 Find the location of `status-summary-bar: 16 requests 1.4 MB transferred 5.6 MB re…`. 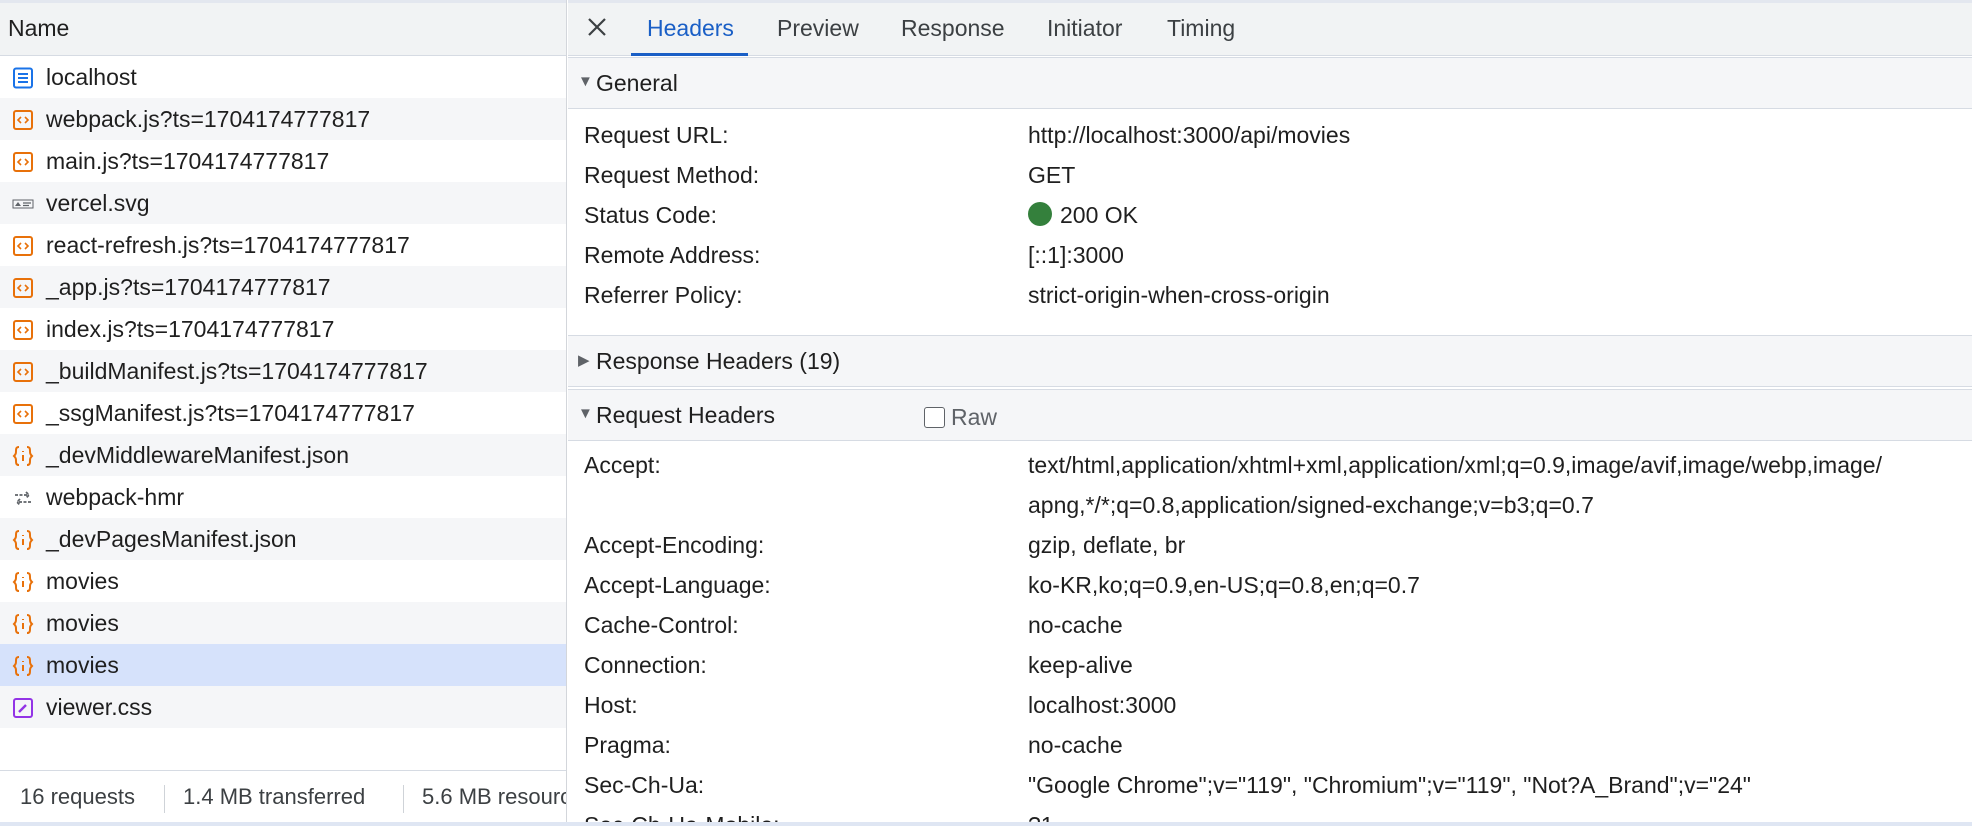

status-summary-bar: 16 requests 1.4 MB transferred 5.6 MB re… is located at coordinates (283, 798).